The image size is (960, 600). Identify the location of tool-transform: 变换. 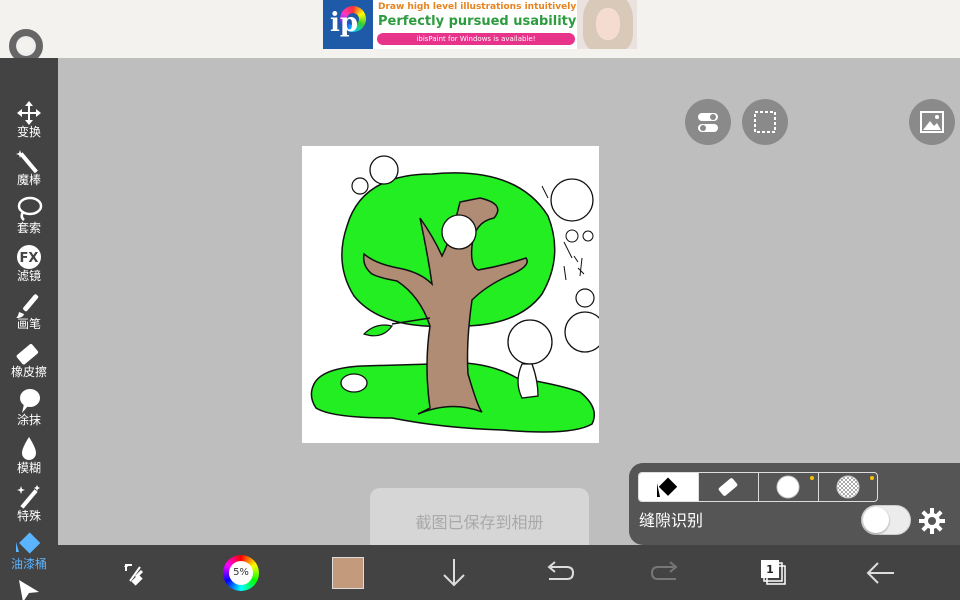
(29, 122).